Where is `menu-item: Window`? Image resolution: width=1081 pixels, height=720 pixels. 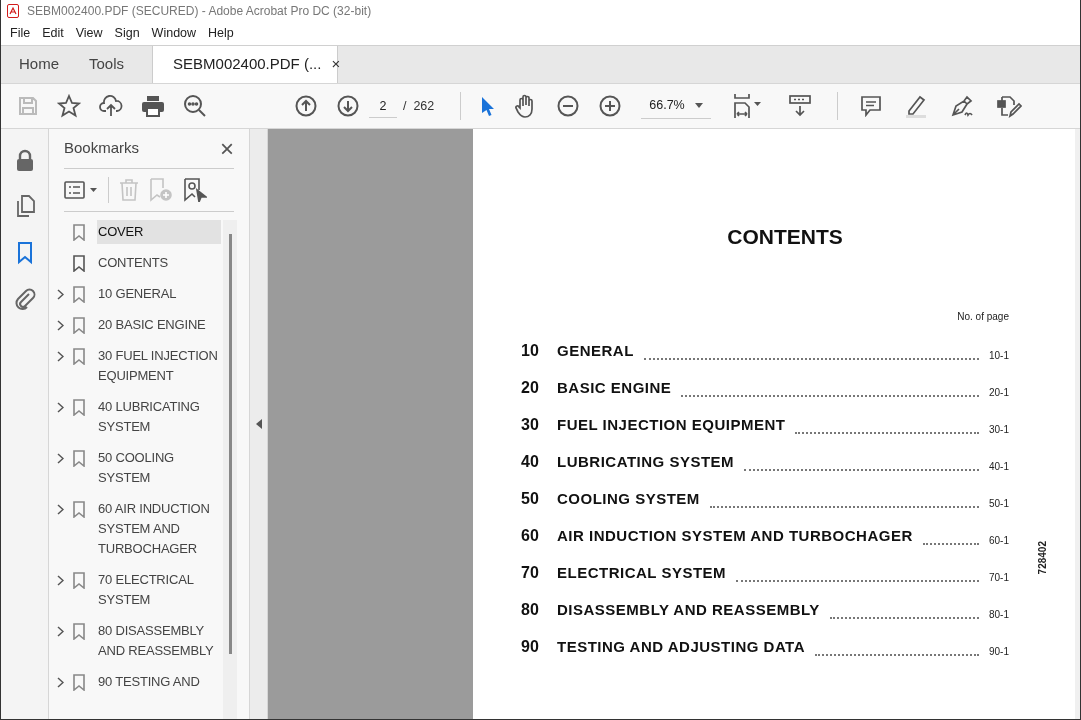 menu-item: Window is located at coordinates (174, 33).